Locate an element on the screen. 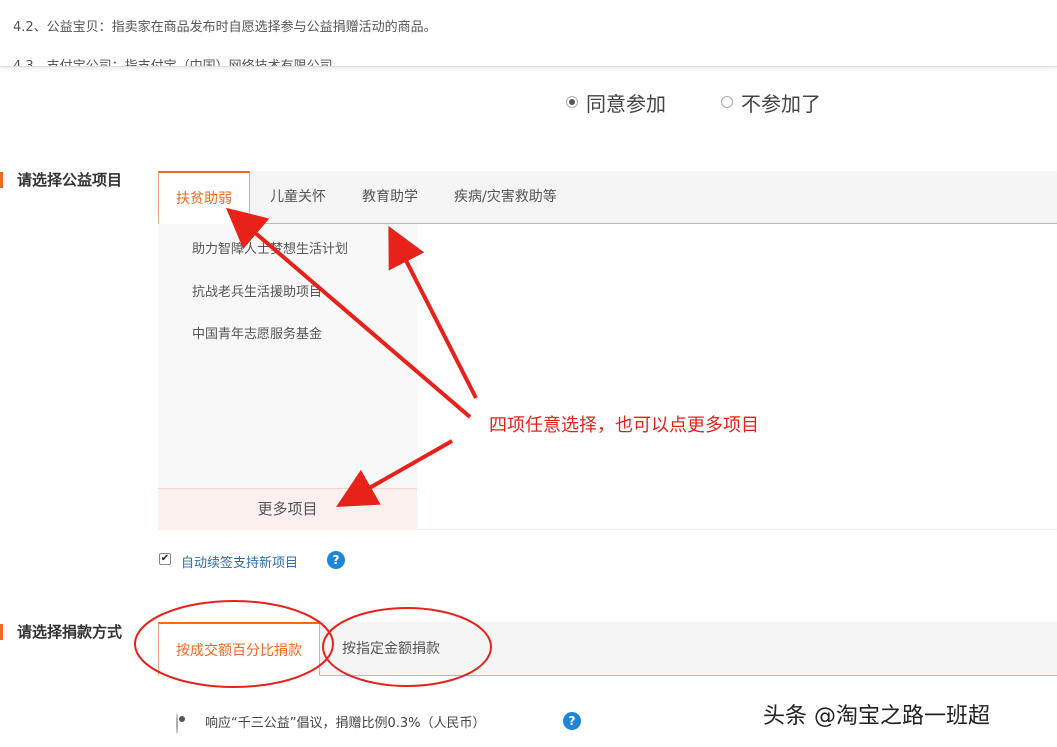 Image resolution: width=1057 pixels, height=747 pixels. donation-section-title: 请选择捐款方式 is located at coordinates (61, 632).